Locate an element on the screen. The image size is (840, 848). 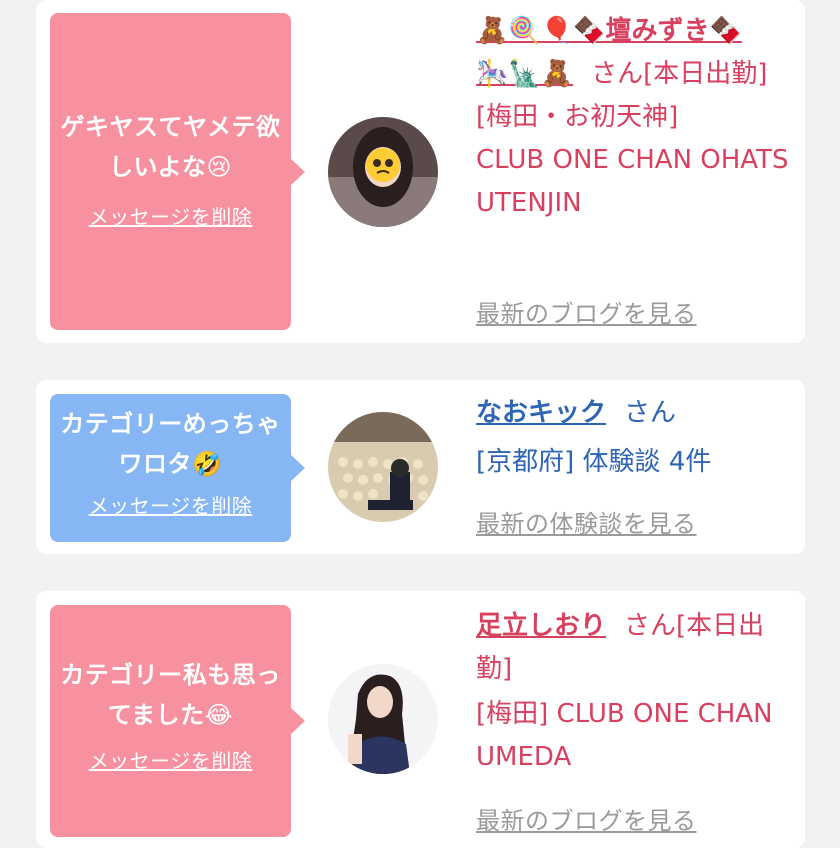
message-bubble: カテゴリーめっちゃワロタ🤣 メッセージを削除 is located at coordinates (177, 468).